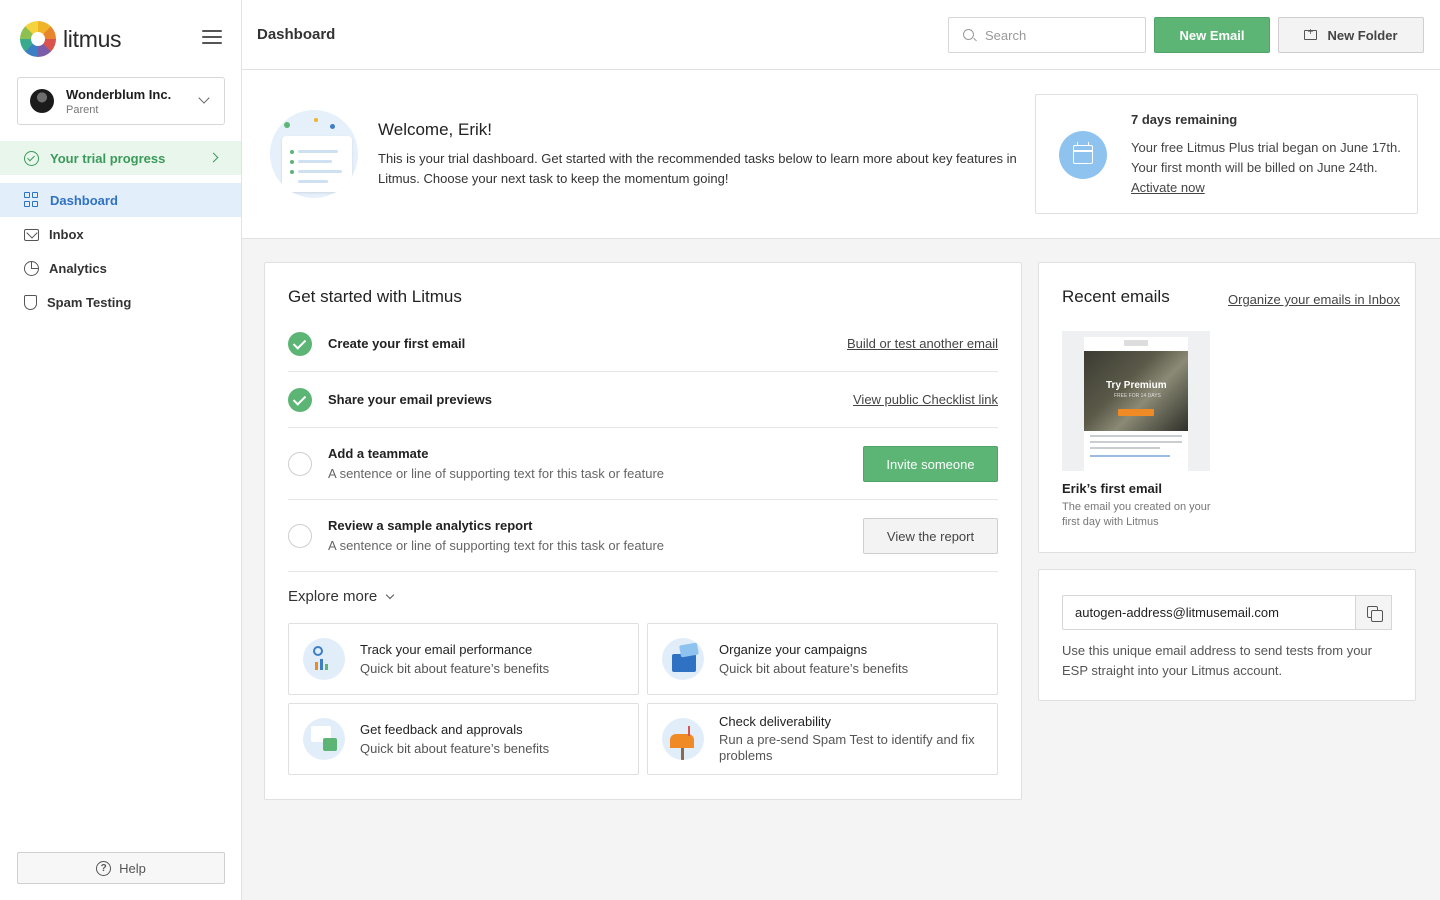  What do you see at coordinates (435, 129) in the screenshot?
I see `welcome-title: Welcome, Erik!` at bounding box center [435, 129].